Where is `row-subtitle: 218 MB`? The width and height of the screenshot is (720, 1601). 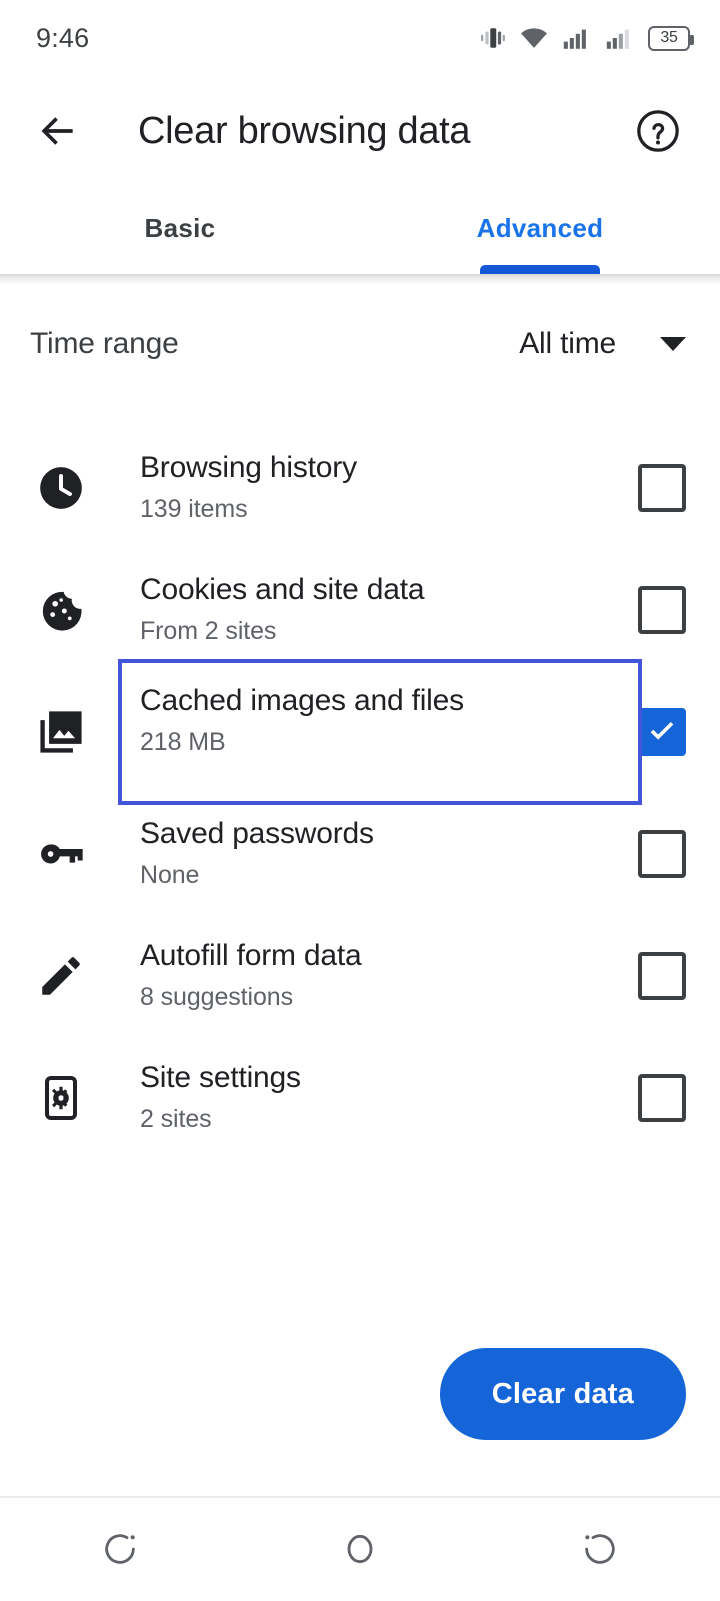
row-subtitle: 218 MB is located at coordinates (183, 742).